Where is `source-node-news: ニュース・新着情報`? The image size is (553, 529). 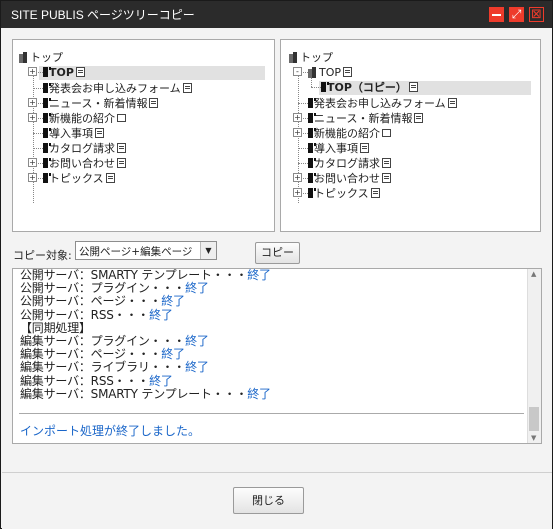
source-node-news: ニュース・新着情報 is located at coordinates (101, 103).